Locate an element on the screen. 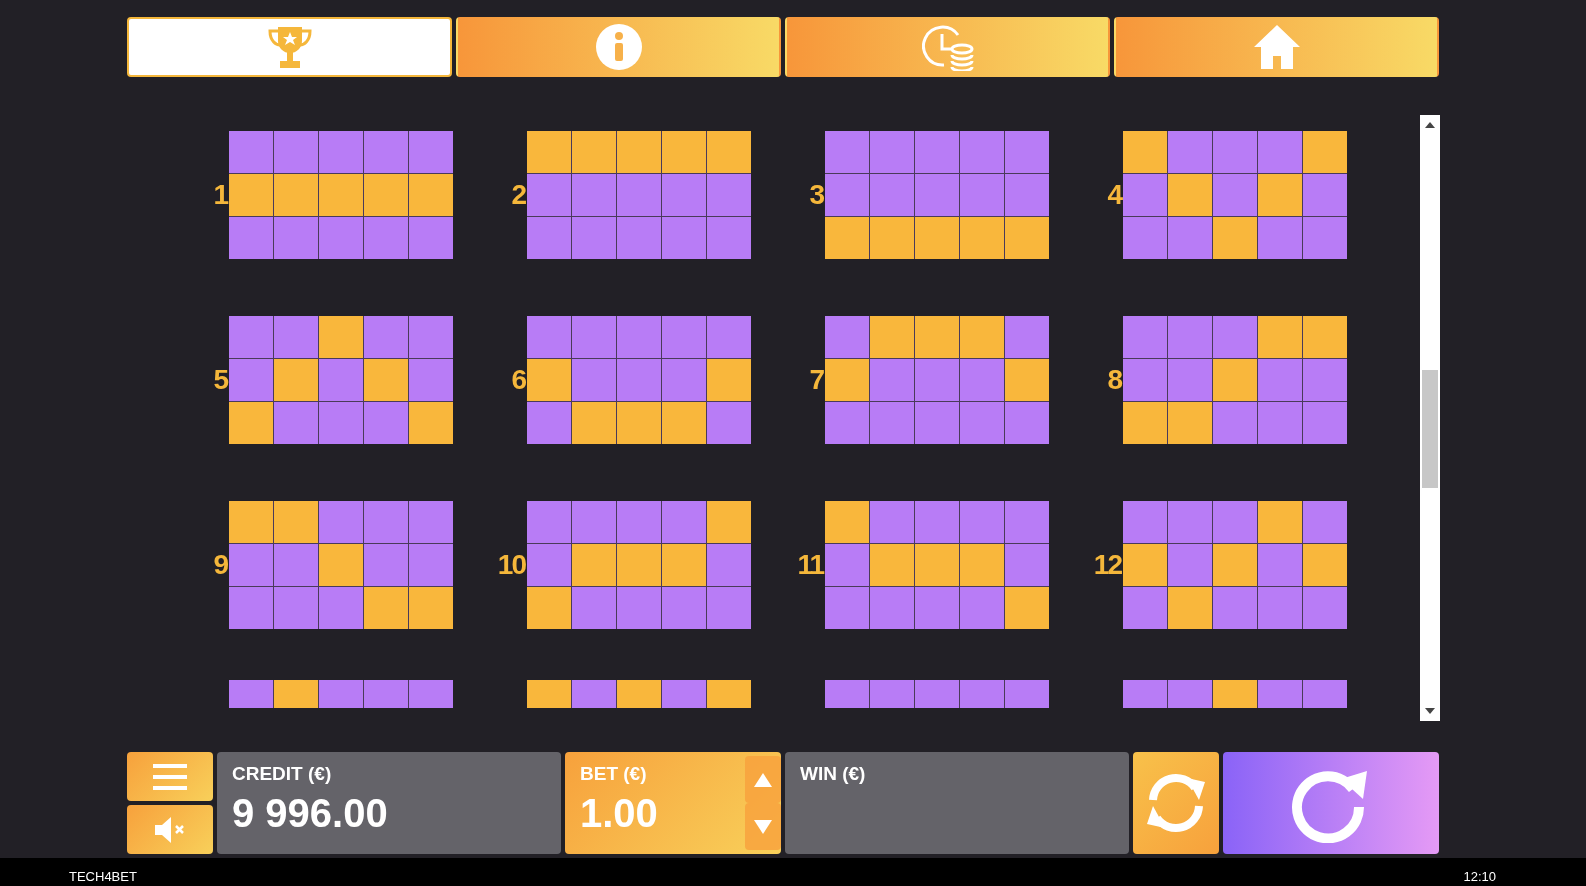  credit-label: CREDIT (€) is located at coordinates (282, 774).